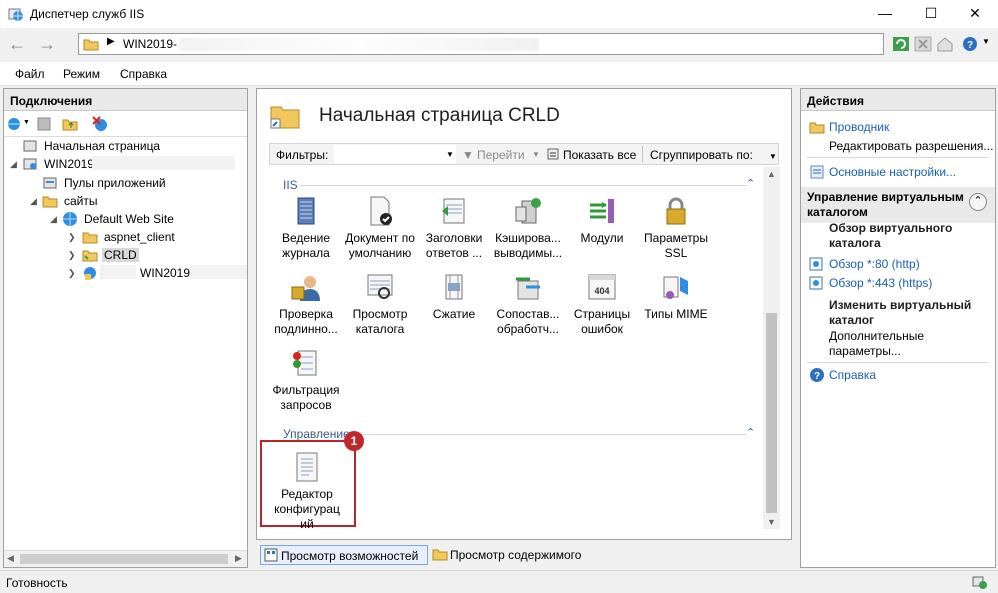 The image size is (998, 593). Describe the element at coordinates (17, 45) in the screenshot. I see `back-button: ←` at that location.